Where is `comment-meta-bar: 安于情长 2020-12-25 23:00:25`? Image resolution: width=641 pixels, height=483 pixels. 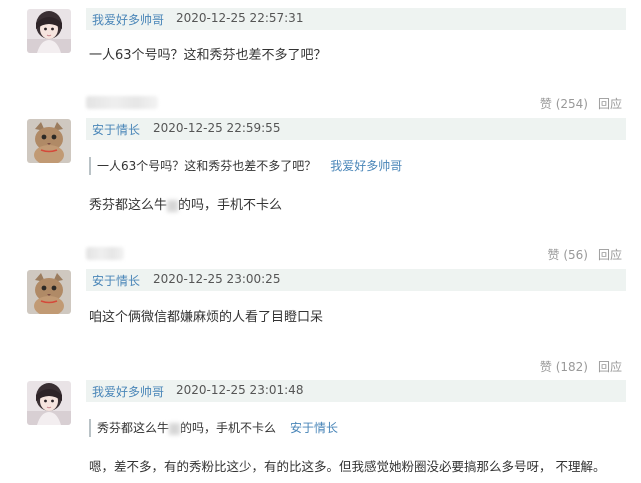 comment-meta-bar: 安于情长 2020-12-25 23:00:25 is located at coordinates (356, 280).